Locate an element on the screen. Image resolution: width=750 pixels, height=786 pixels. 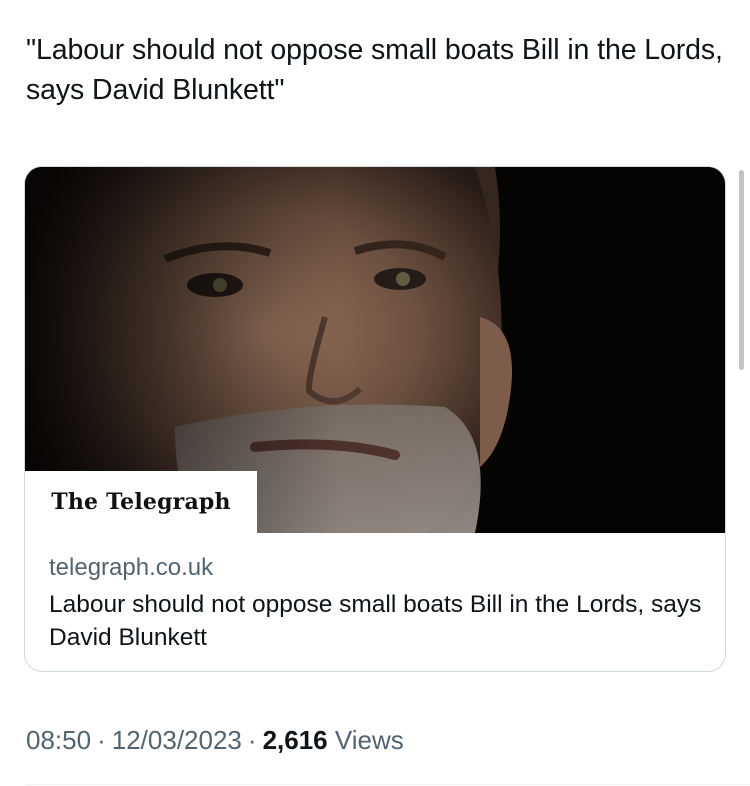
publisher-logo: The Telegraph is located at coordinates (141, 502).